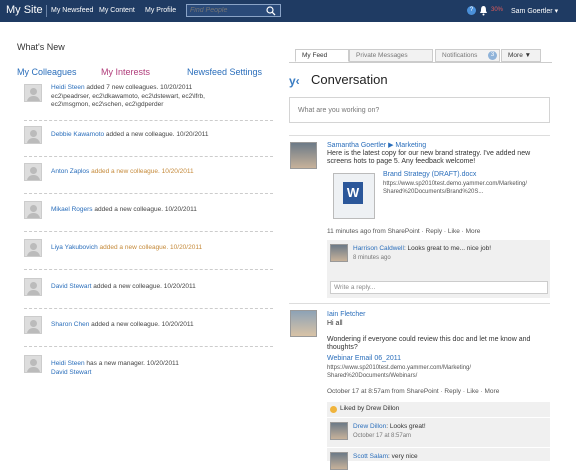 This screenshot has width=576, height=470. Describe the element at coordinates (403, 456) in the screenshot. I see `reply-text: : very nice` at that location.